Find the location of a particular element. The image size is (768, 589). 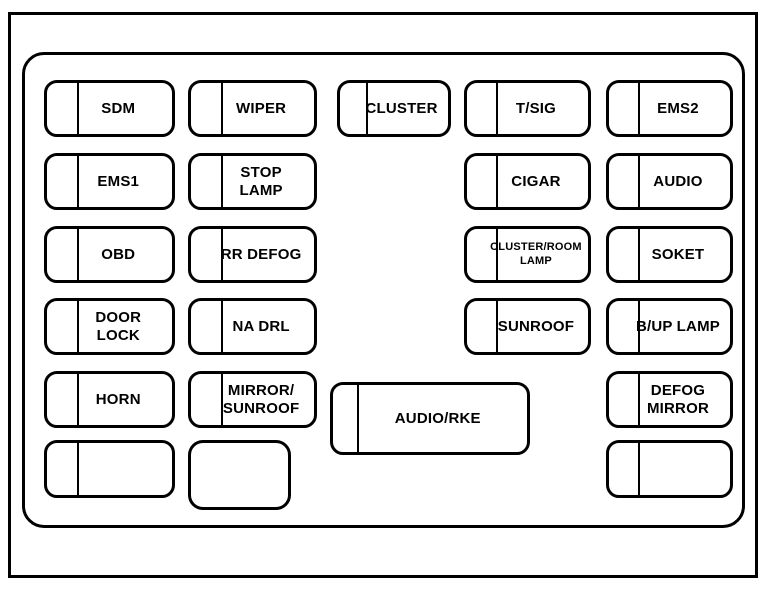

fuse-label-wiper: WIPER is located at coordinates (261, 108).